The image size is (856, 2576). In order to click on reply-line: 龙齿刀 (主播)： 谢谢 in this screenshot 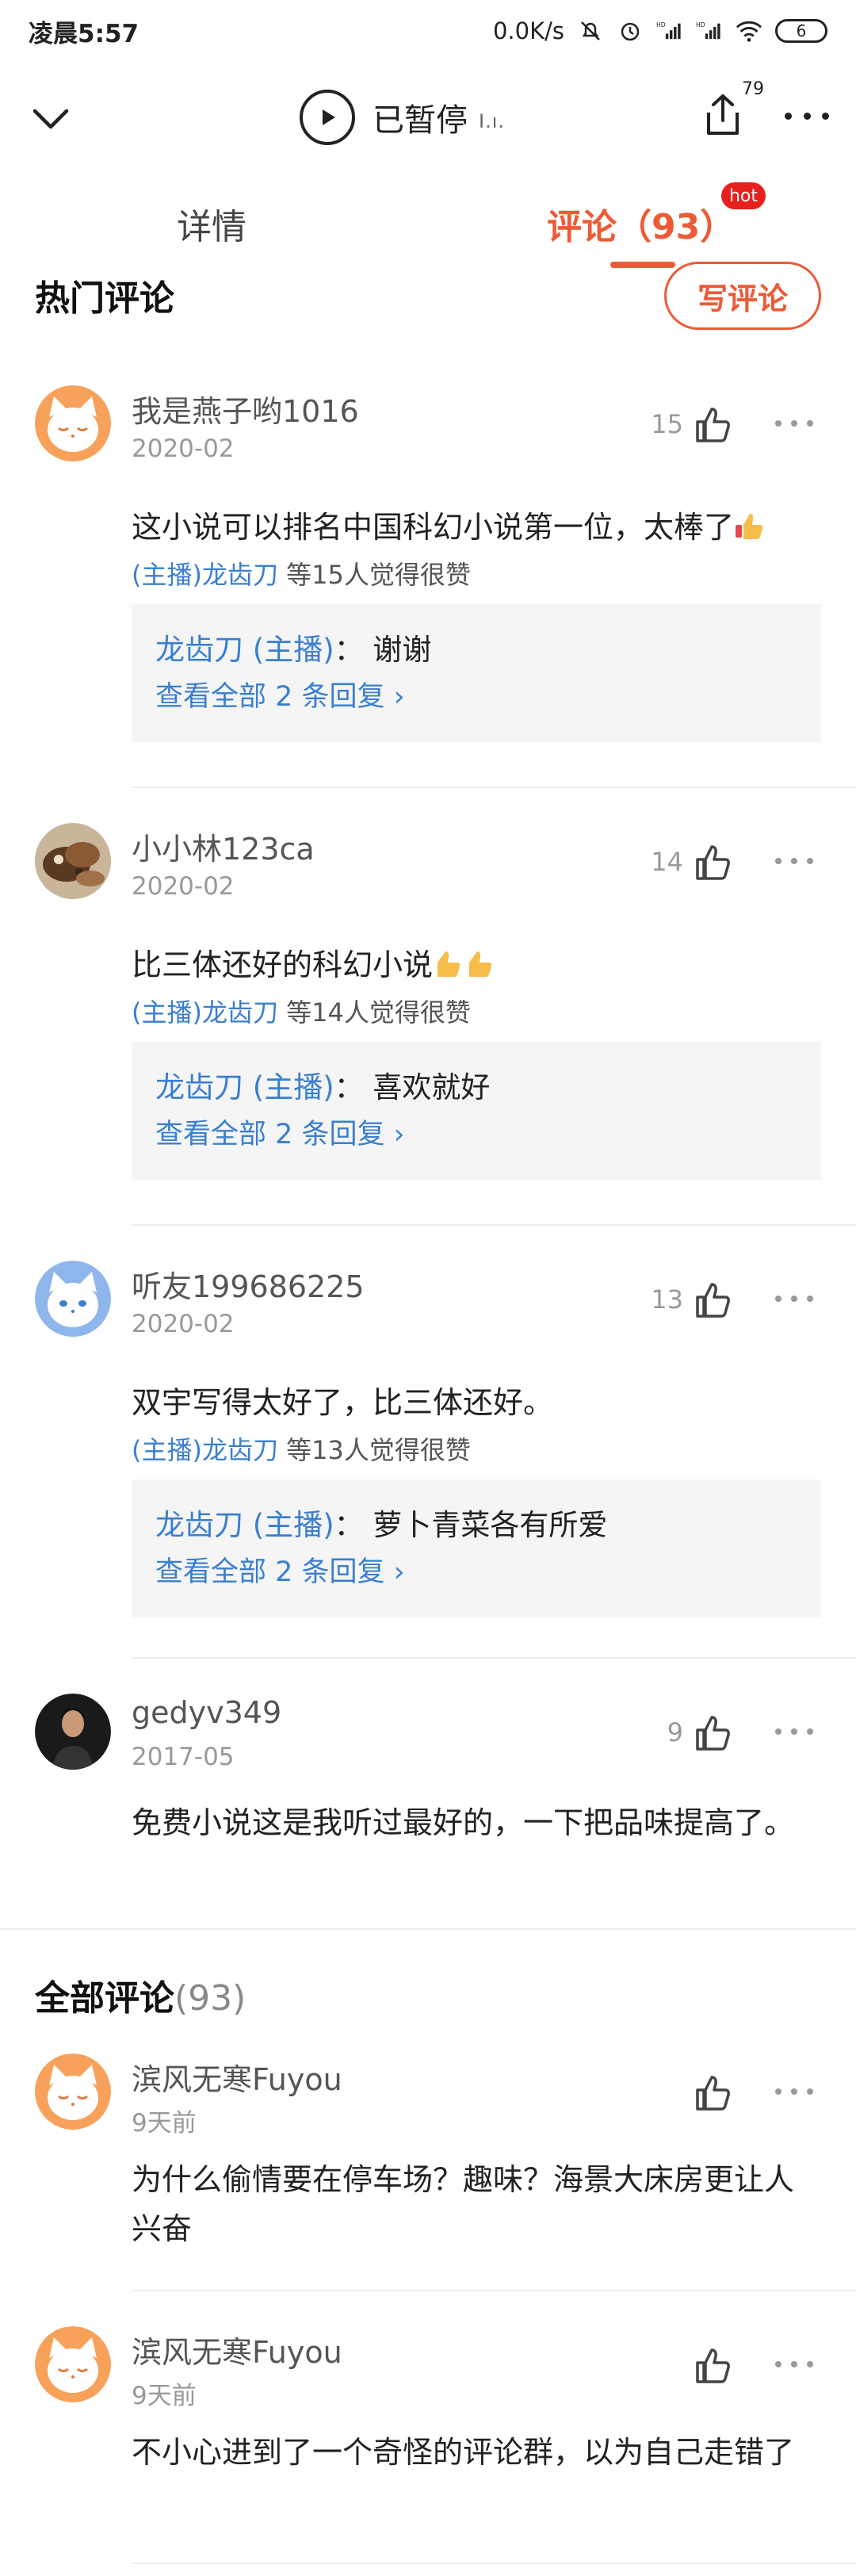, I will do `click(293, 650)`.